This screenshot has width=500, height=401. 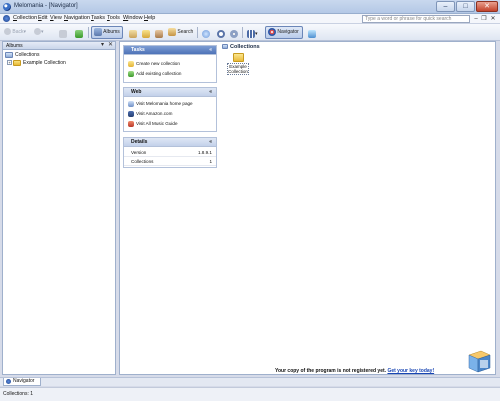 I want to click on navigator-icon, so click(x=272, y=31).